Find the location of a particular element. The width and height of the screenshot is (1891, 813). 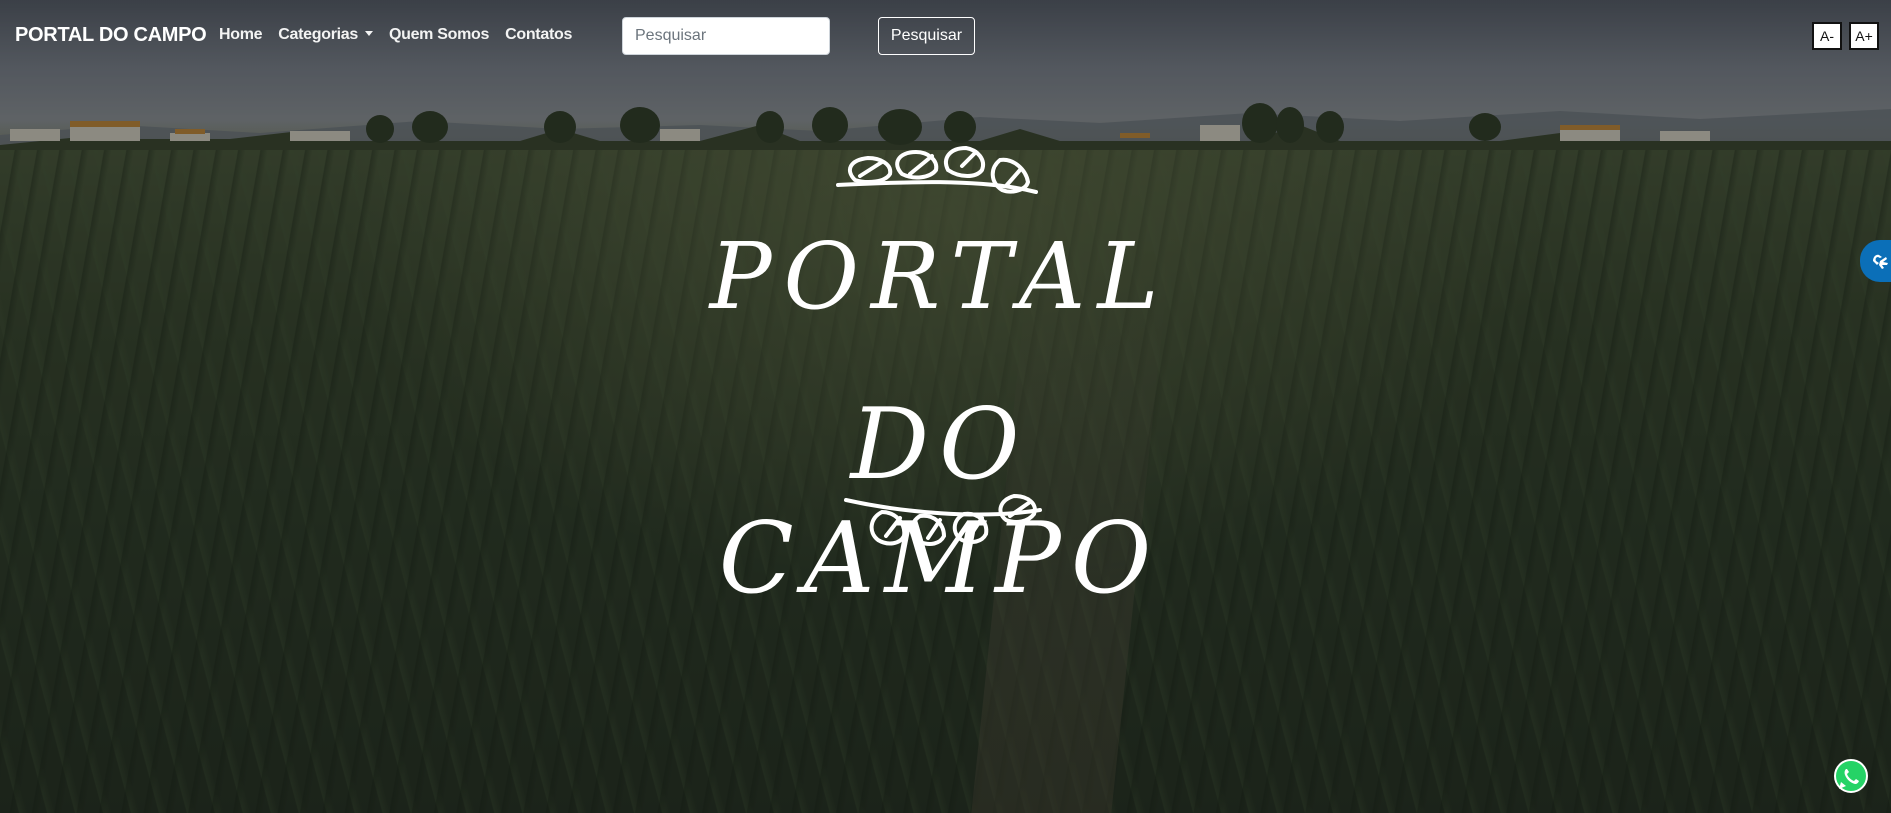

caret-down-icon is located at coordinates (368, 33).